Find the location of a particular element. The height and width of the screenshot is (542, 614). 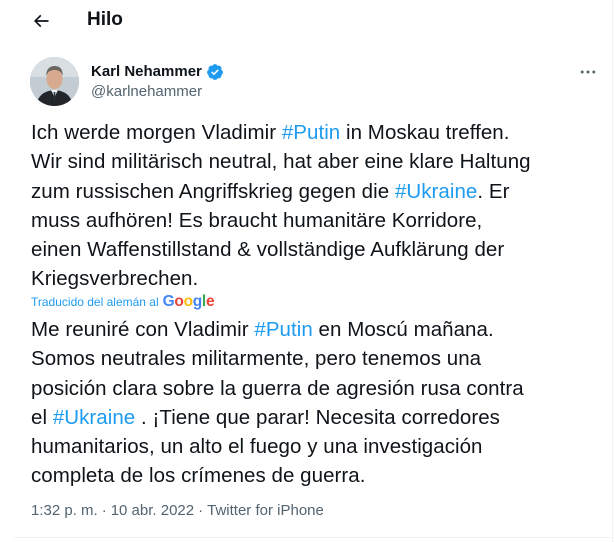

text-segment: . ¡Tiene que parar! Necesita corredores is located at coordinates (317, 417).